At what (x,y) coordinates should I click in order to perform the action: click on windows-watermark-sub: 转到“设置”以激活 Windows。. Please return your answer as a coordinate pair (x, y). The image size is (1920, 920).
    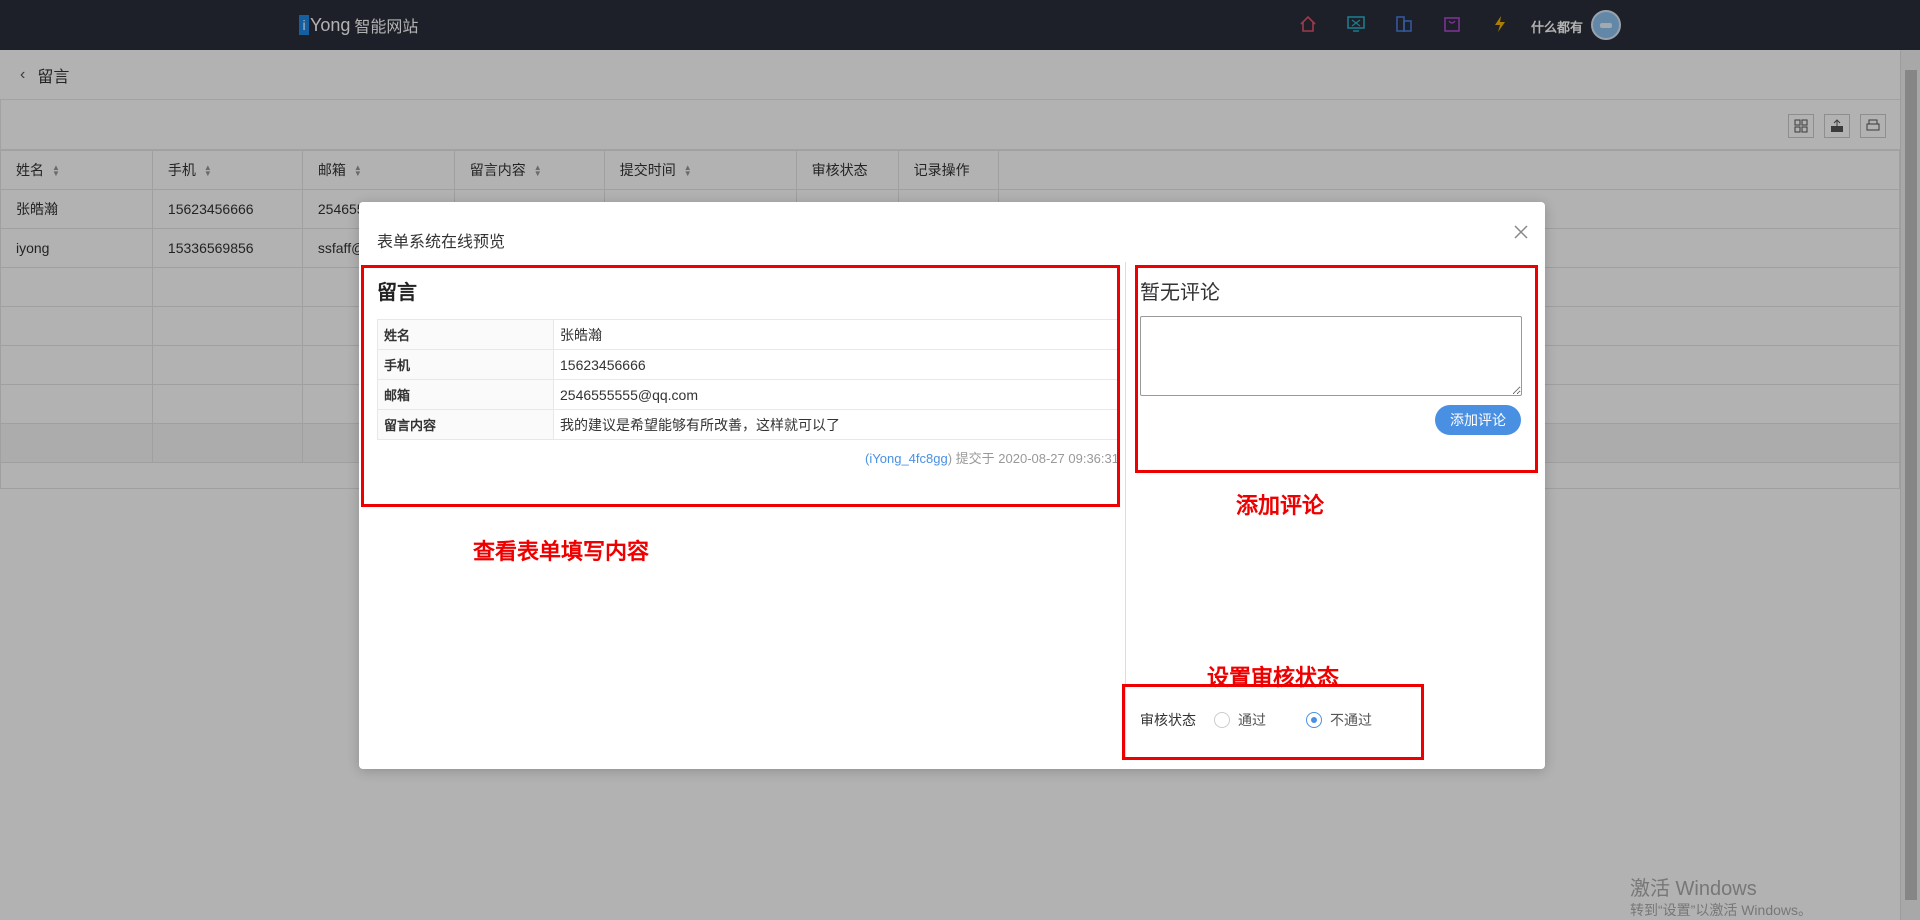
    Looking at the image, I should click on (1721, 910).